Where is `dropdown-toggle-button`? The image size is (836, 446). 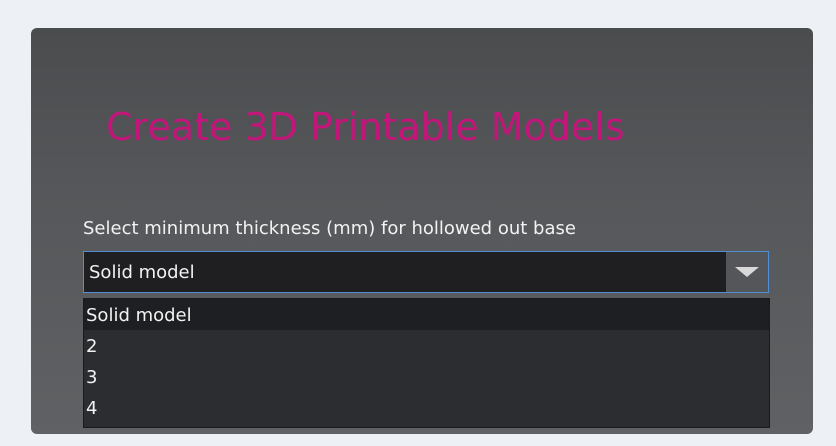
dropdown-toggle-button is located at coordinates (747, 272).